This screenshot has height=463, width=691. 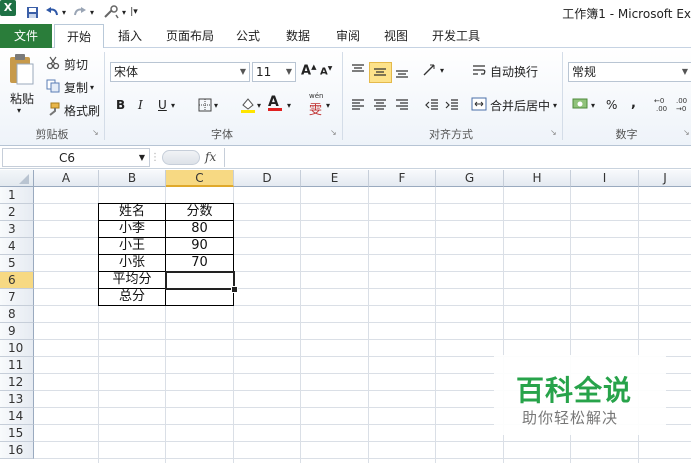 I want to click on cell-c2: 分数, so click(x=199, y=212).